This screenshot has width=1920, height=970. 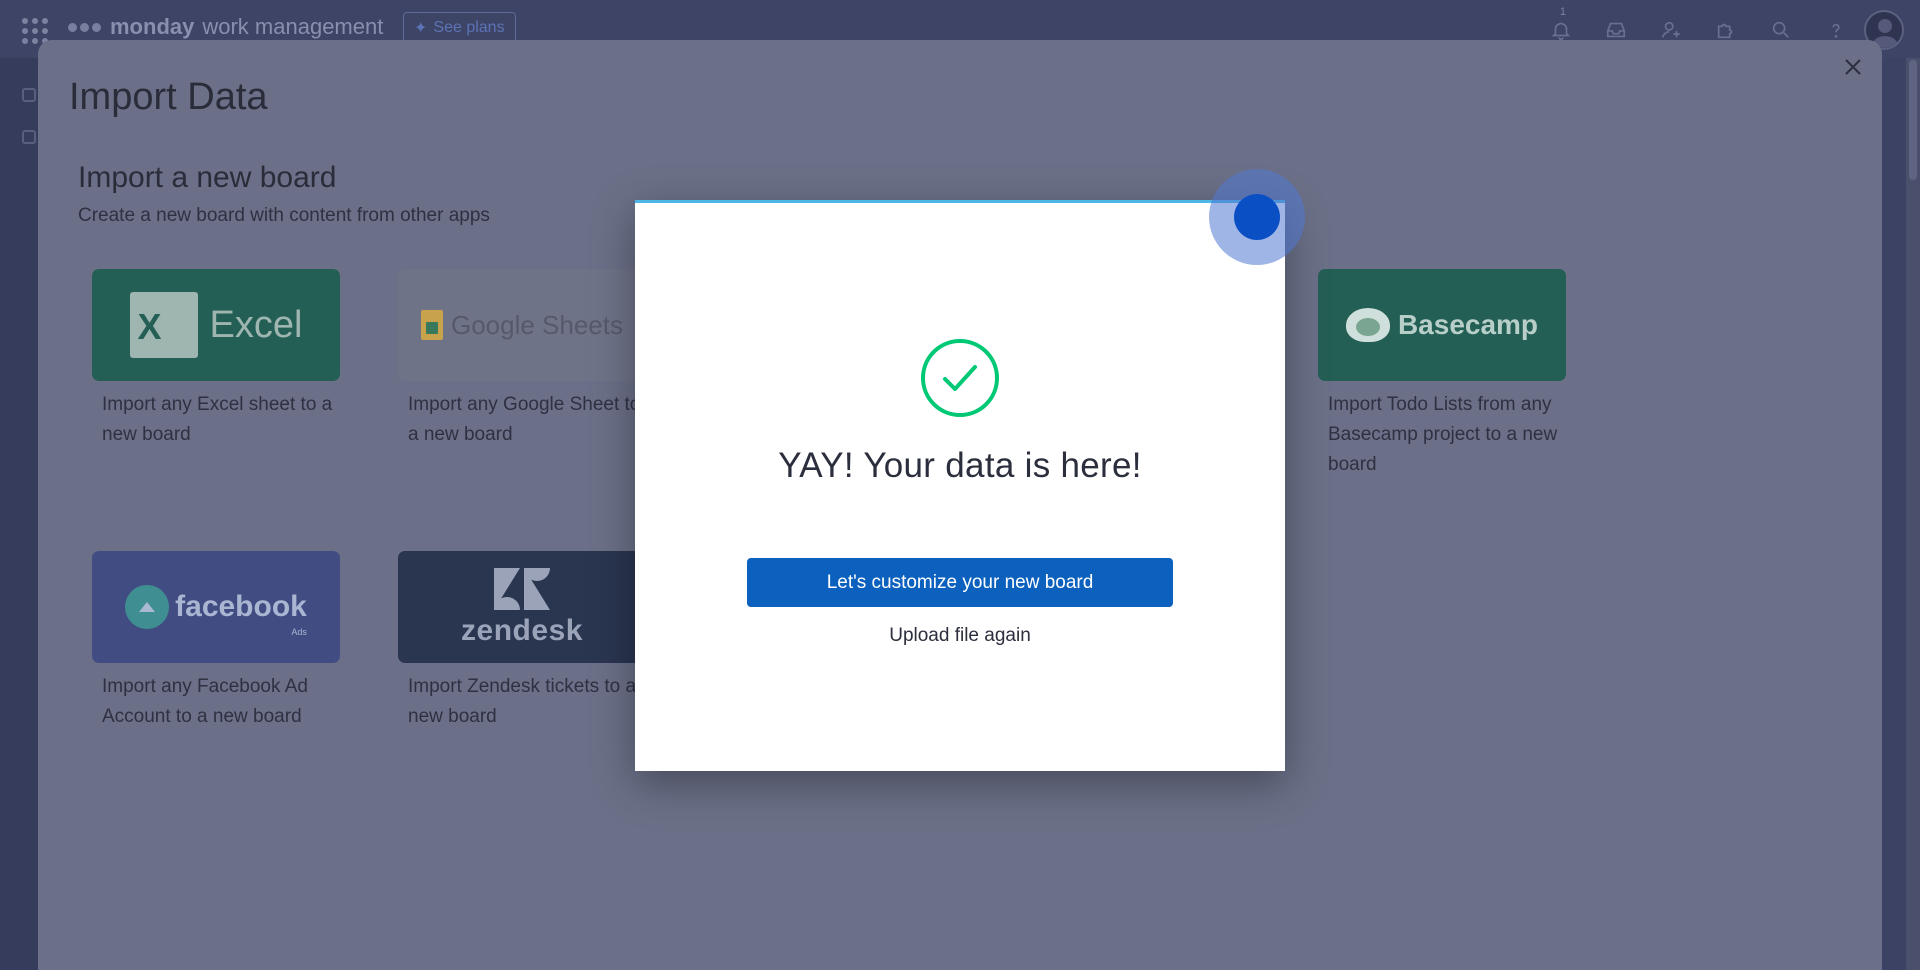 I want to click on brand: monday work management, so click(x=225, y=27).